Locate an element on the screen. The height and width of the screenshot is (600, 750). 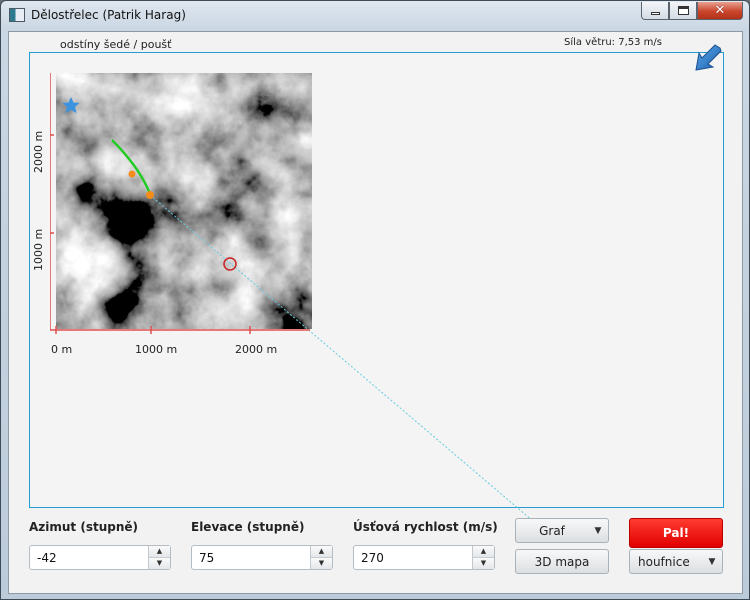
window-controls: ✕ is located at coordinates (692, 11).